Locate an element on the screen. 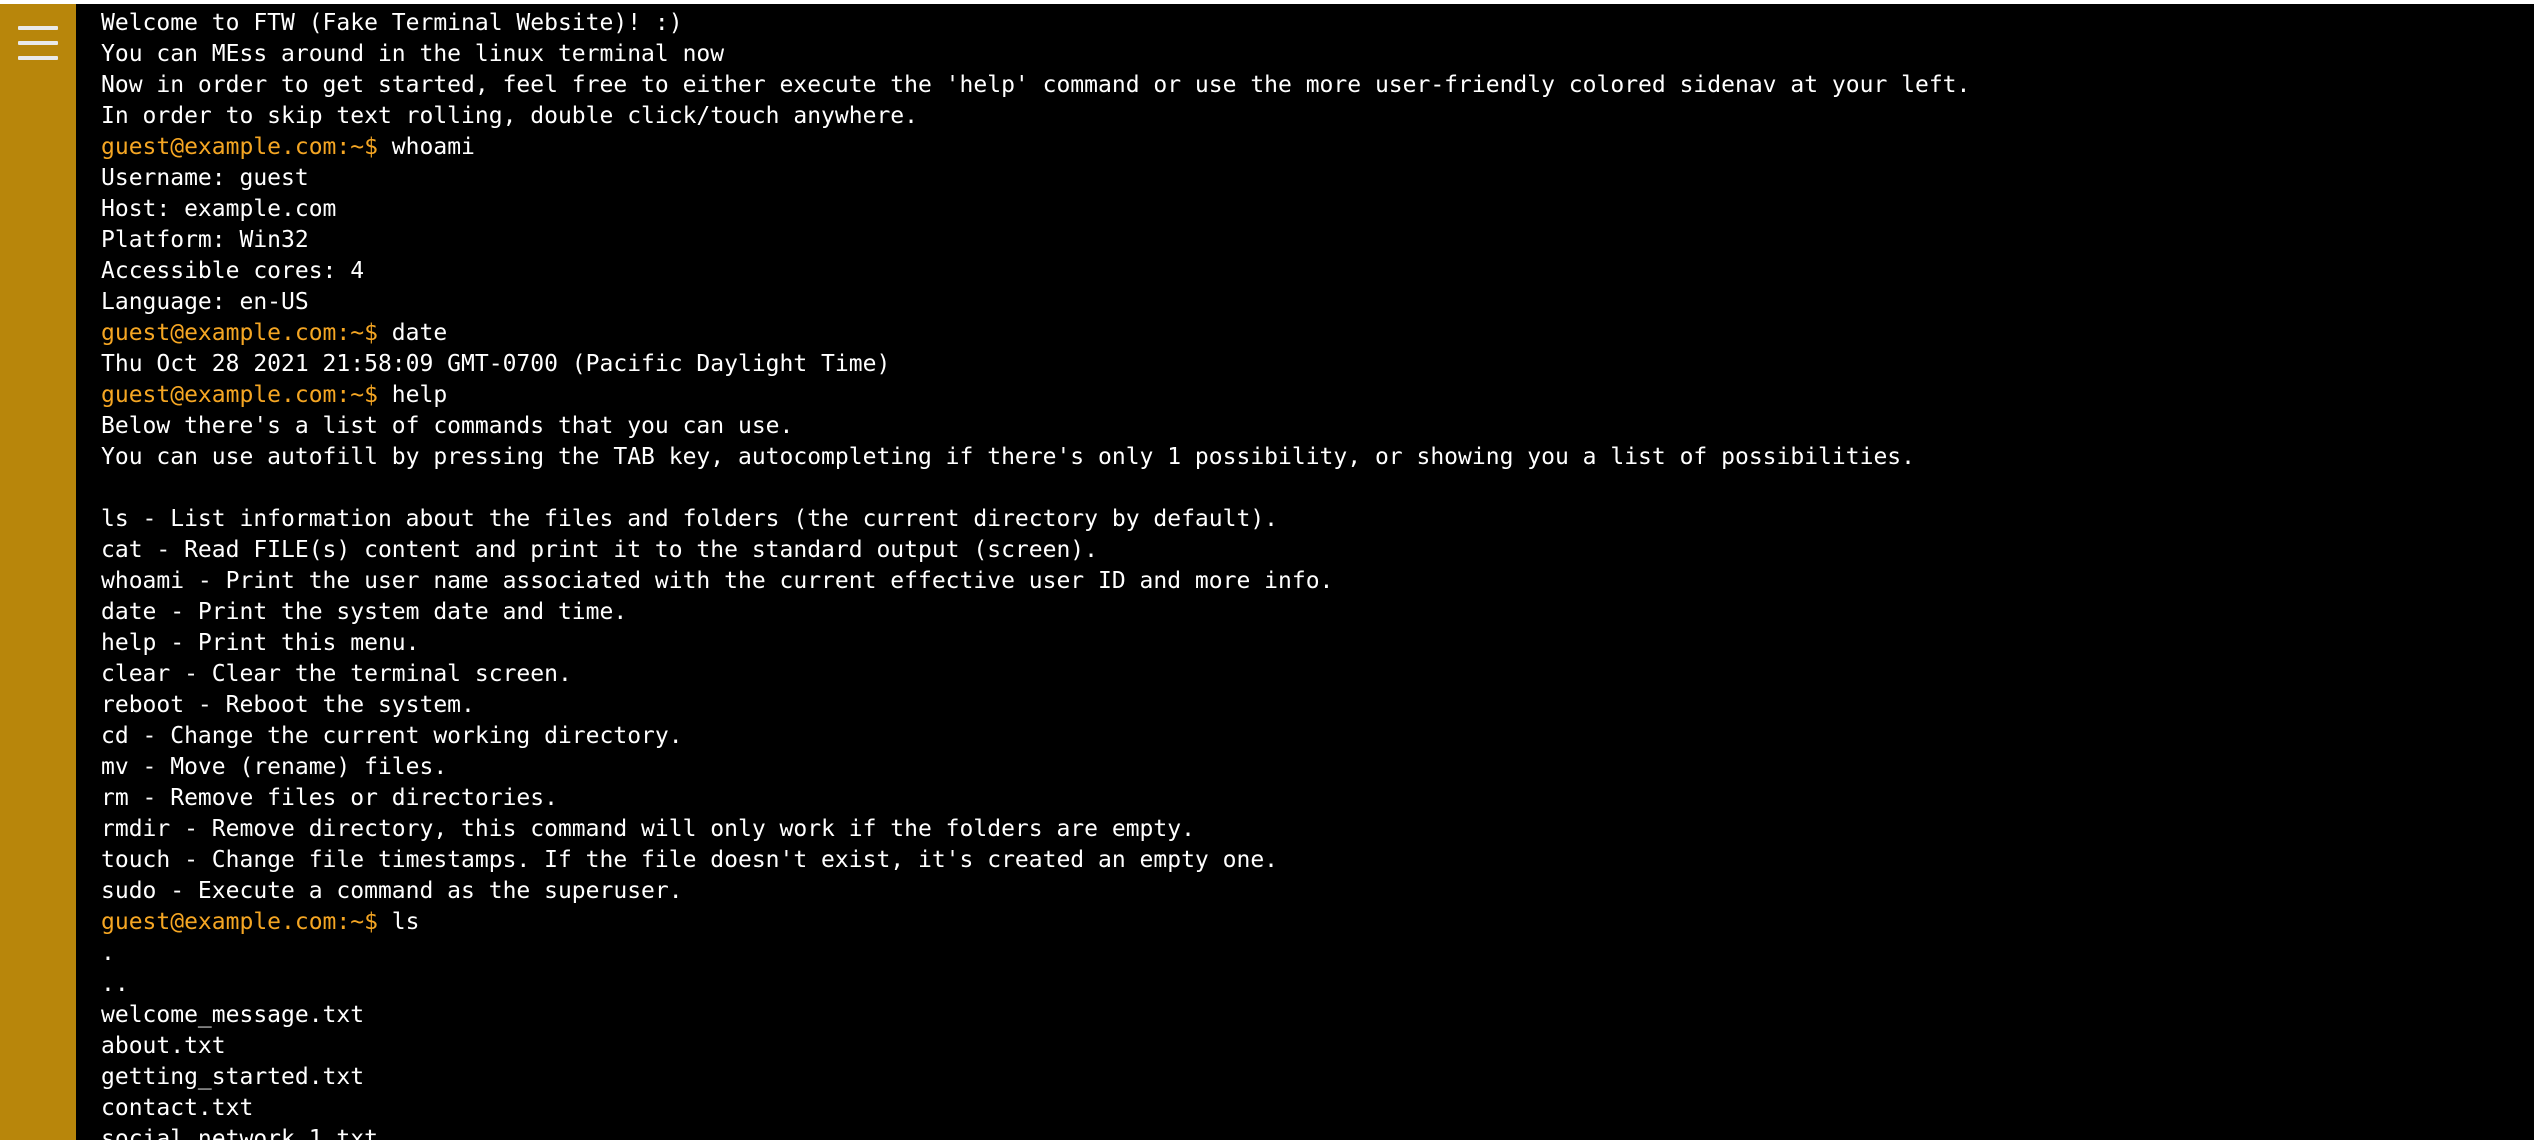  terminal-output-line: mv - Move (rename) files. is located at coordinates (1301, 767).